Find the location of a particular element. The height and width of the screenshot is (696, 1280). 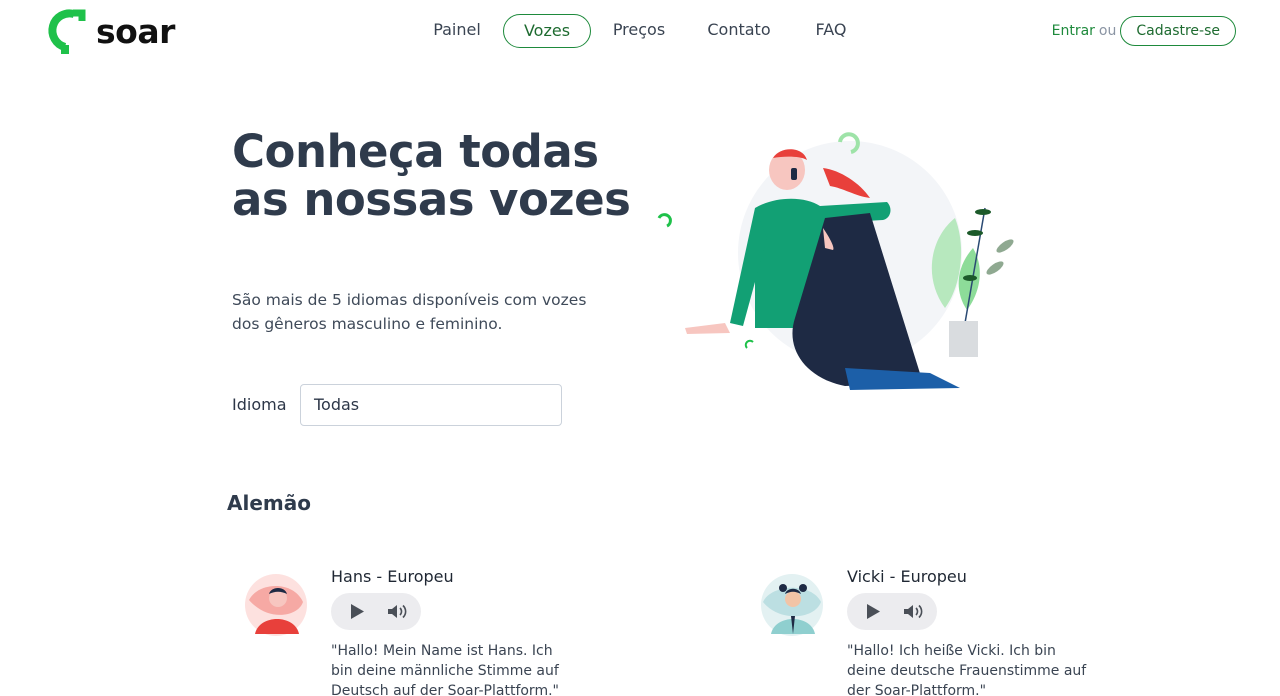

hero-illustration is located at coordinates (835, 261).